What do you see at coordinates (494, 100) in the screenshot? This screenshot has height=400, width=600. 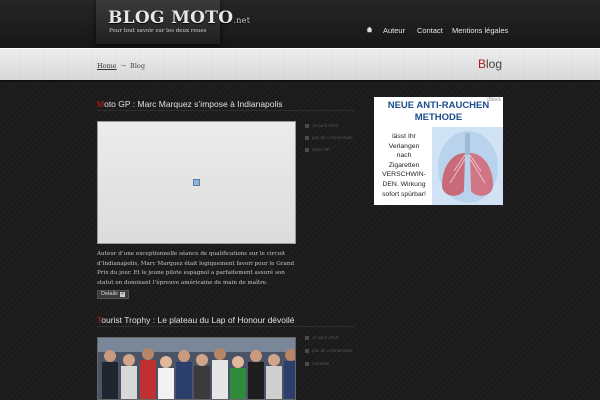 I see `ad-corner-badge: iStock` at bounding box center [494, 100].